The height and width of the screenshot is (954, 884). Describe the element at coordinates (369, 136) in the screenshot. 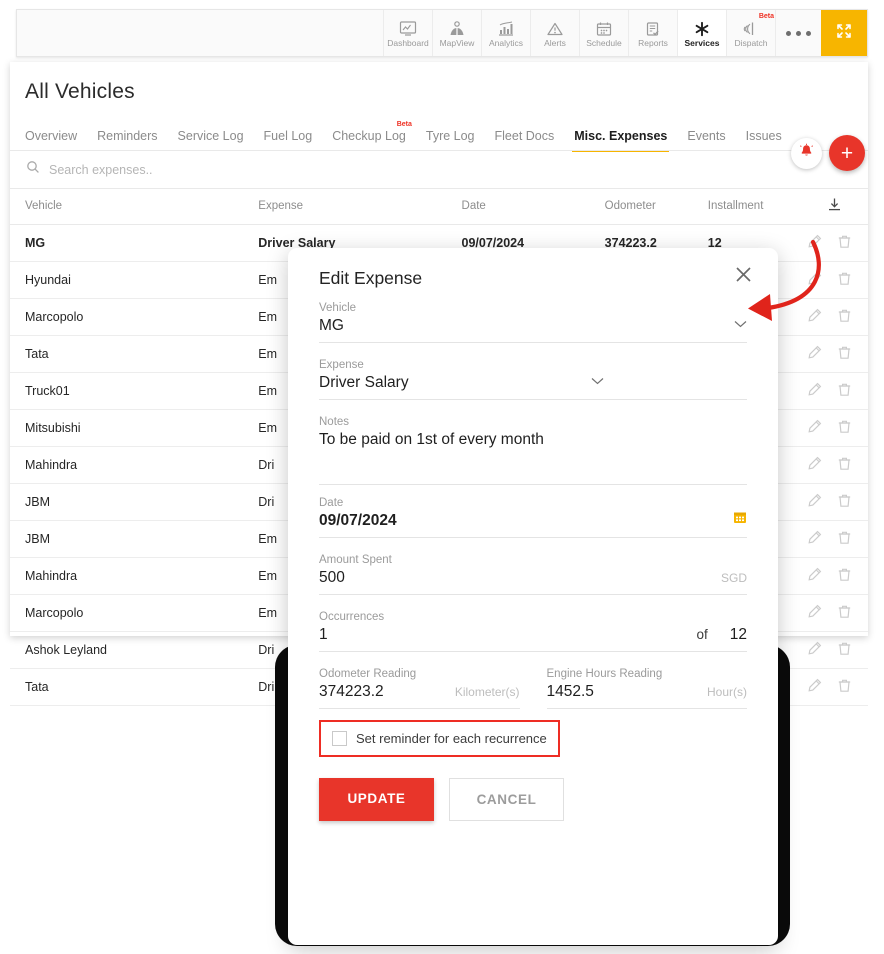

I see `tab-checkup-log: Beta Checkup Log` at that location.